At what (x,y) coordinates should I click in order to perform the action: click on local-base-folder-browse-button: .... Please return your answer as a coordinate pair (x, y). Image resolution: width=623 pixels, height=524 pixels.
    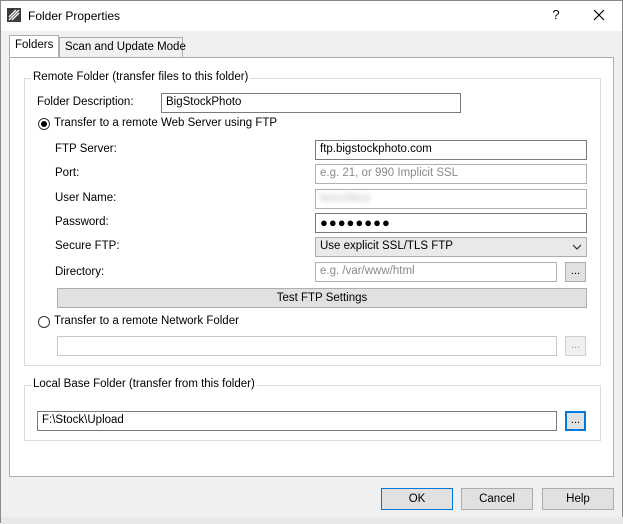
    Looking at the image, I should click on (575, 421).